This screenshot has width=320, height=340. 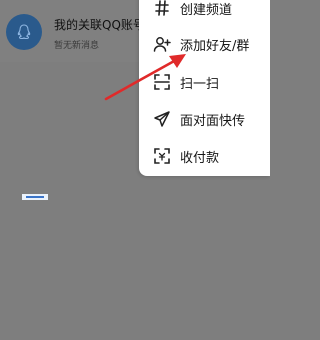 I want to click on add-friend-icon, so click(x=162, y=44).